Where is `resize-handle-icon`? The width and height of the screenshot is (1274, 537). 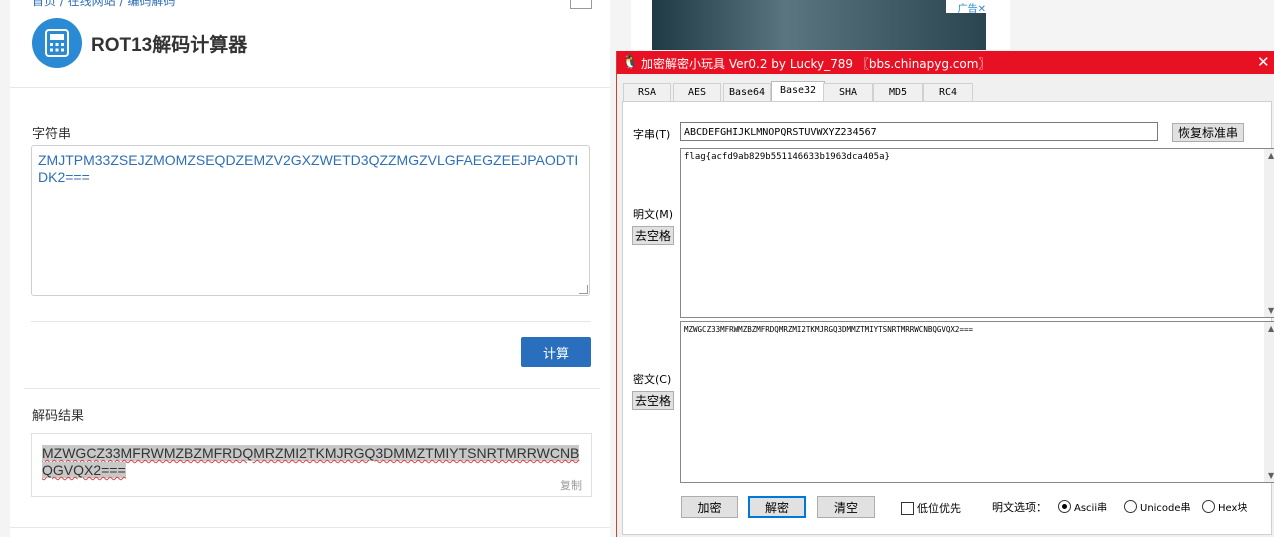 resize-handle-icon is located at coordinates (583, 289).